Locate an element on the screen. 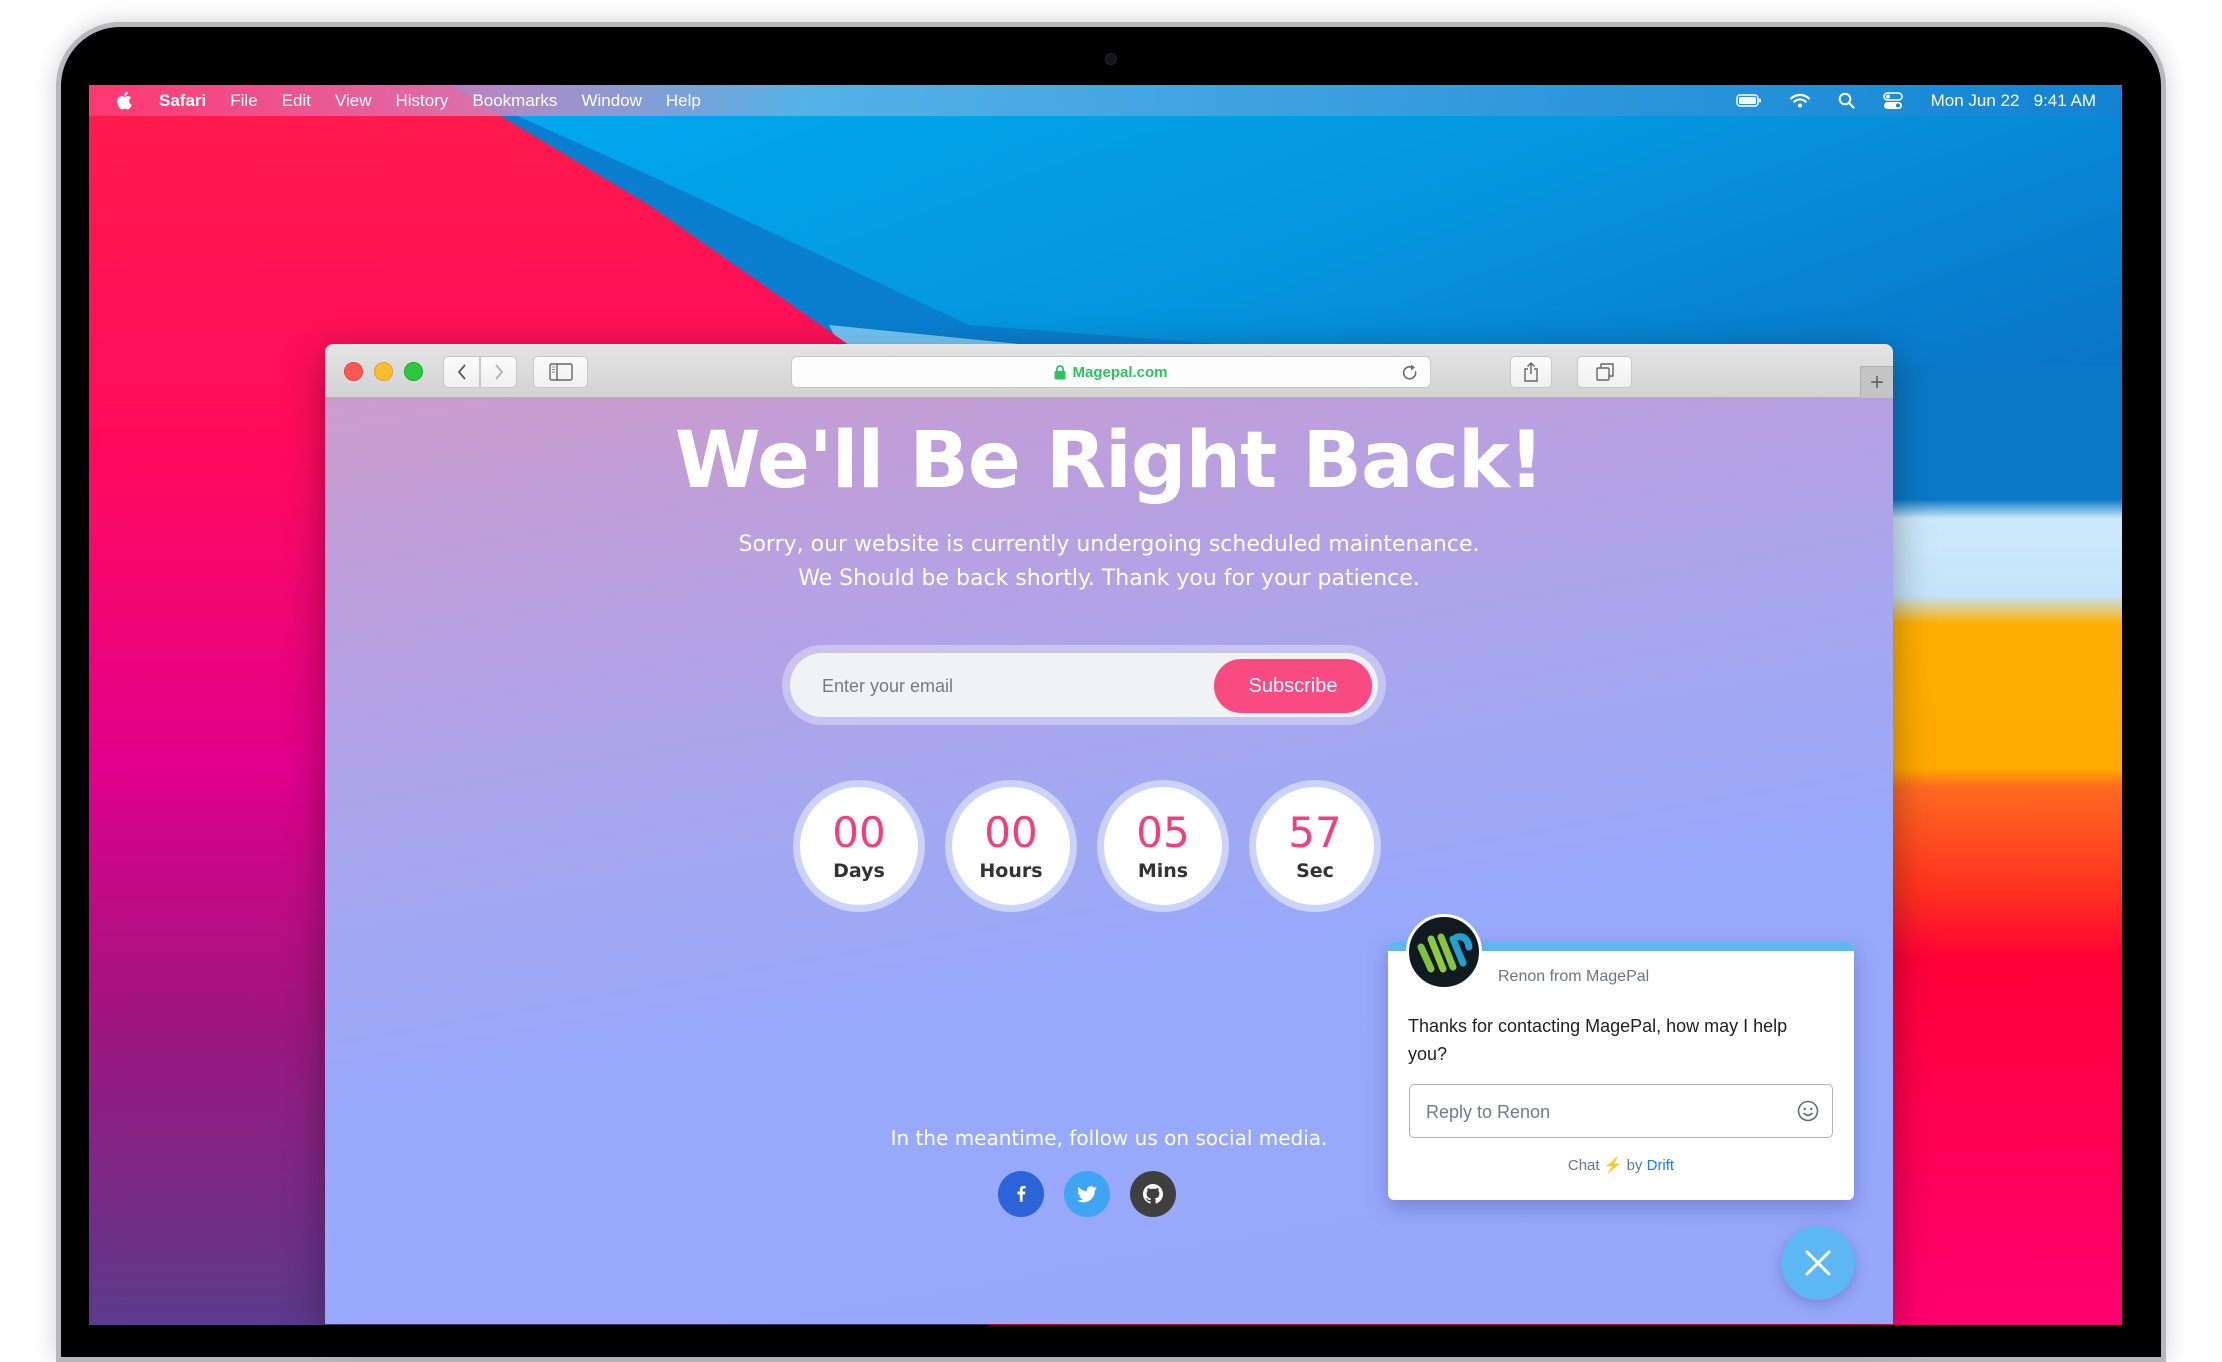 The image size is (2222, 1362). sidebar-icon is located at coordinates (560, 372).